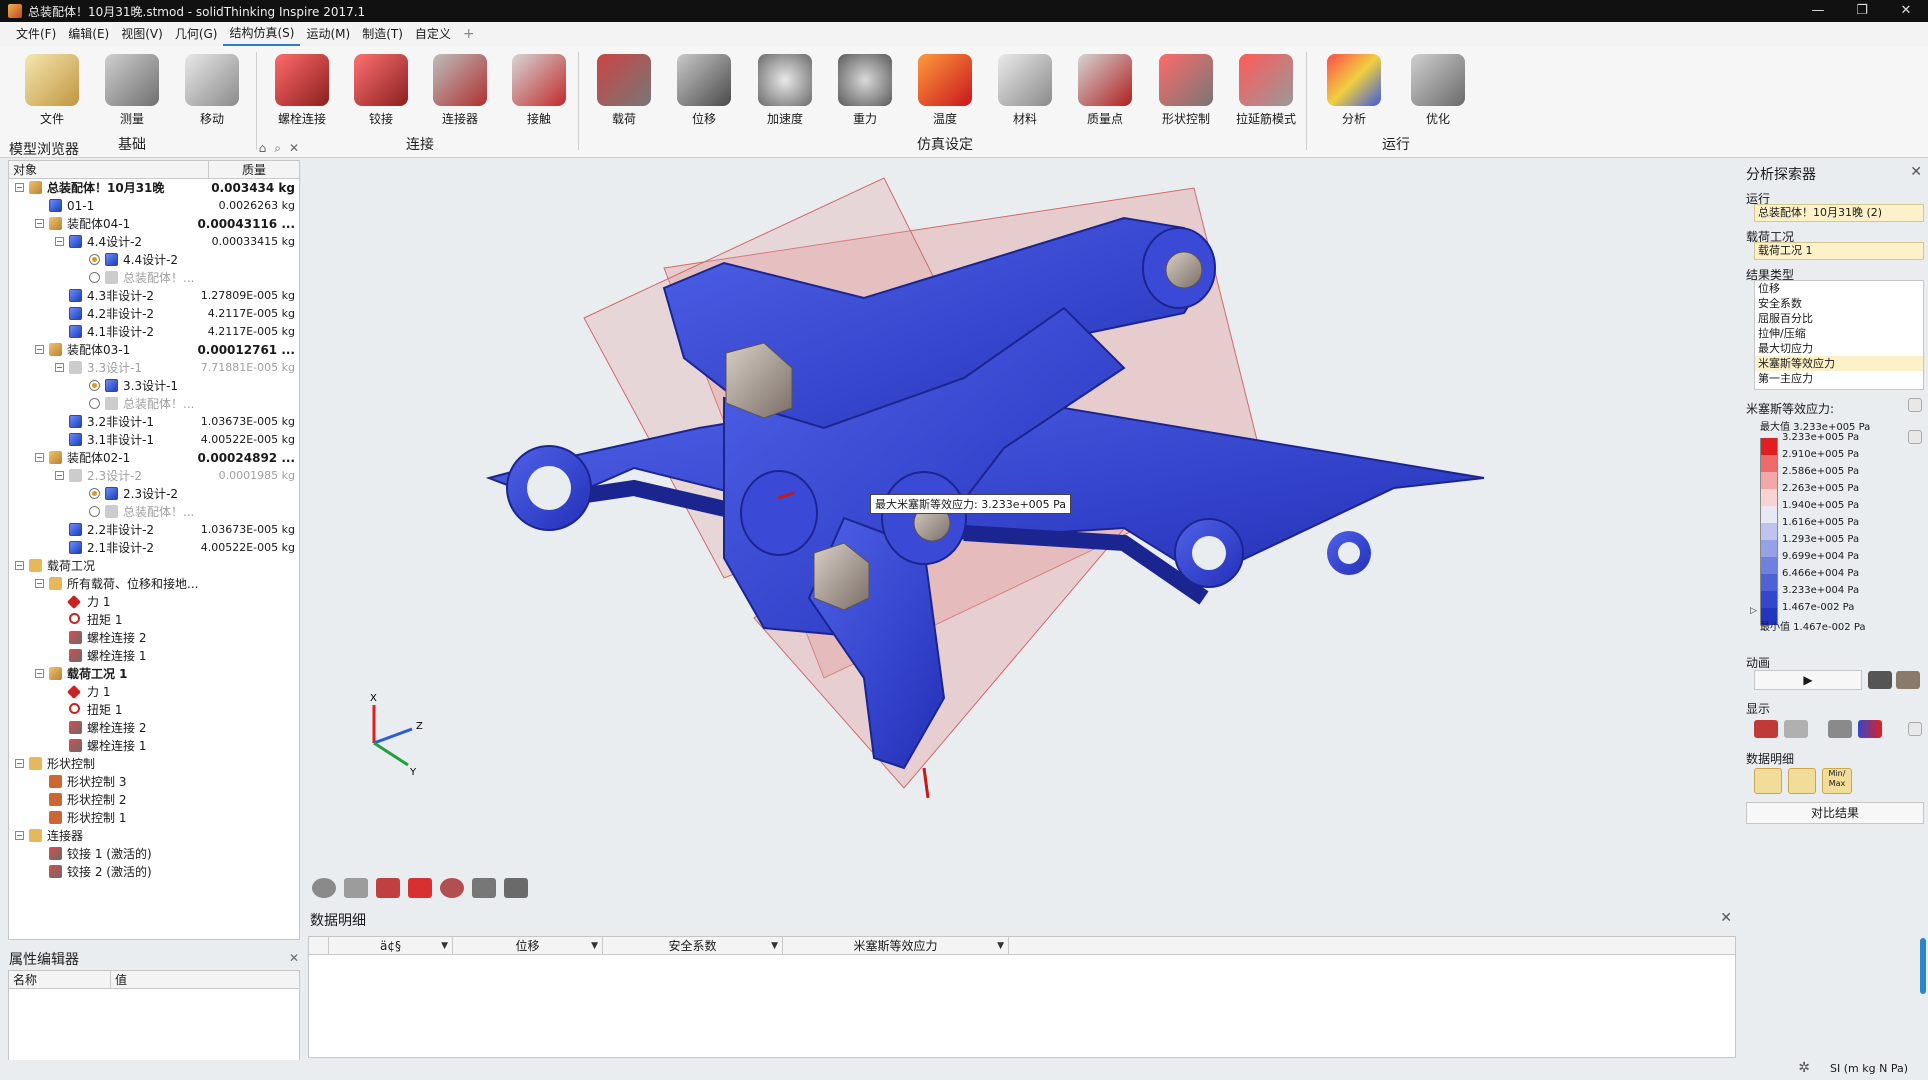 Image resolution: width=1928 pixels, height=1080 pixels. I want to click on ribbon-button-0-2: 移动, so click(212, 97).